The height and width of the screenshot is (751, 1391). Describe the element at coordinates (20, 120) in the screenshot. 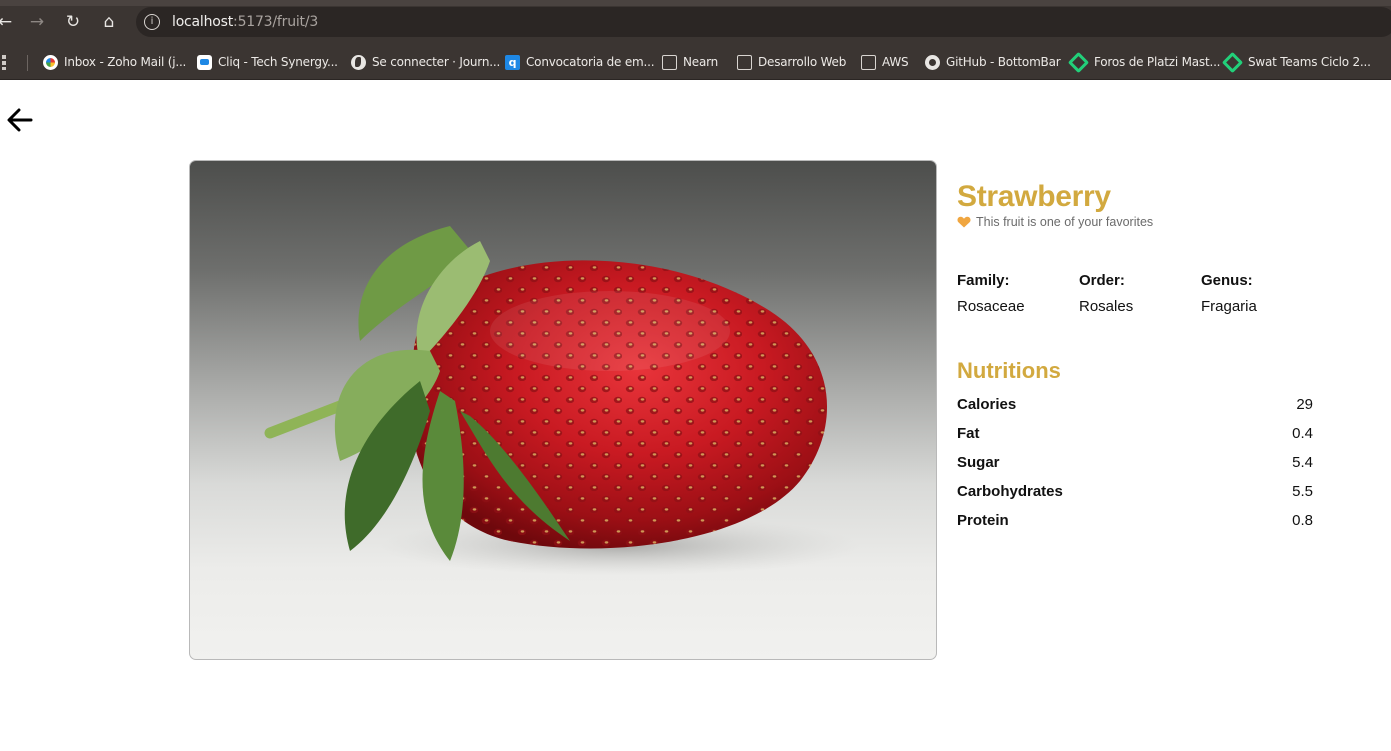

I see `back-arrow-icon` at that location.